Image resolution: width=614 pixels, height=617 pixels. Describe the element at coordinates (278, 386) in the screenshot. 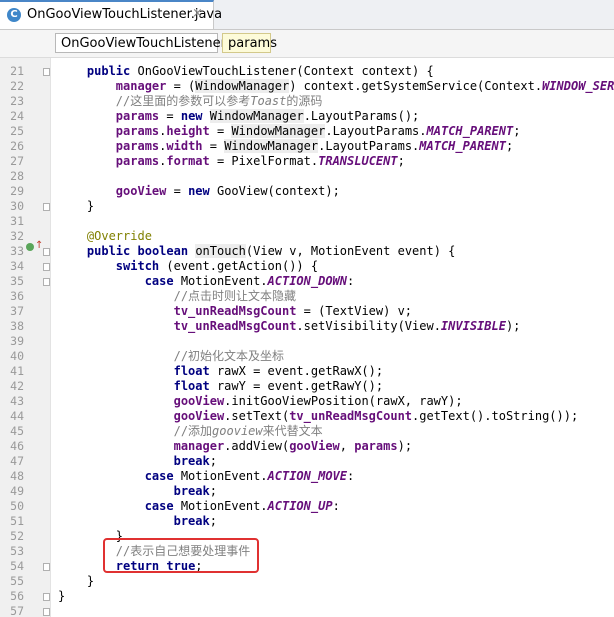

I see `code-line: float rawY = event.getRawY();` at that location.